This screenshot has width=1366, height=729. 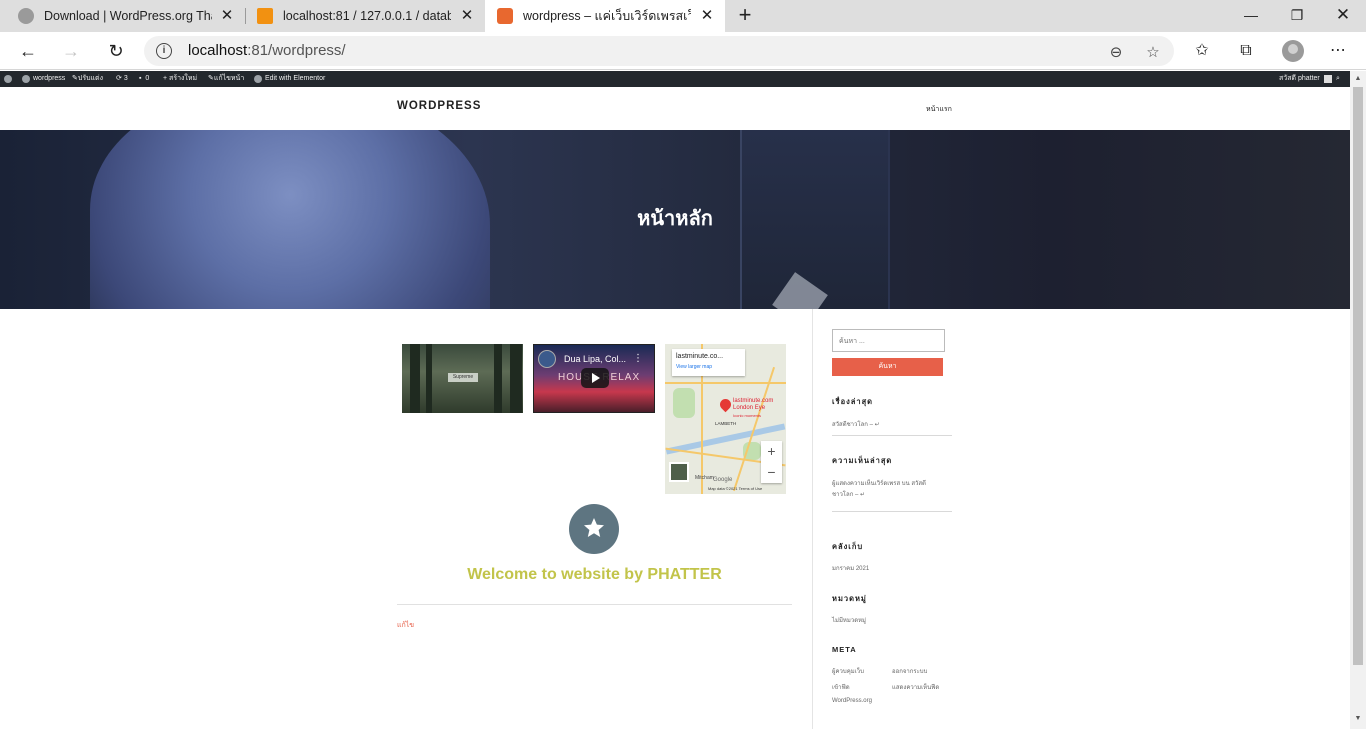 I want to click on recent-comment-line-2: ชาวโลก – ↵, so click(x=848, y=494).